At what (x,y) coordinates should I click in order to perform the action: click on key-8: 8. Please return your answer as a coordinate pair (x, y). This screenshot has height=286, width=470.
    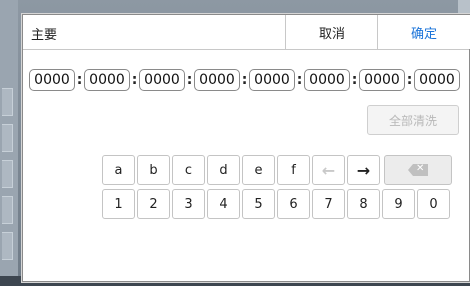
    Looking at the image, I should click on (363, 204).